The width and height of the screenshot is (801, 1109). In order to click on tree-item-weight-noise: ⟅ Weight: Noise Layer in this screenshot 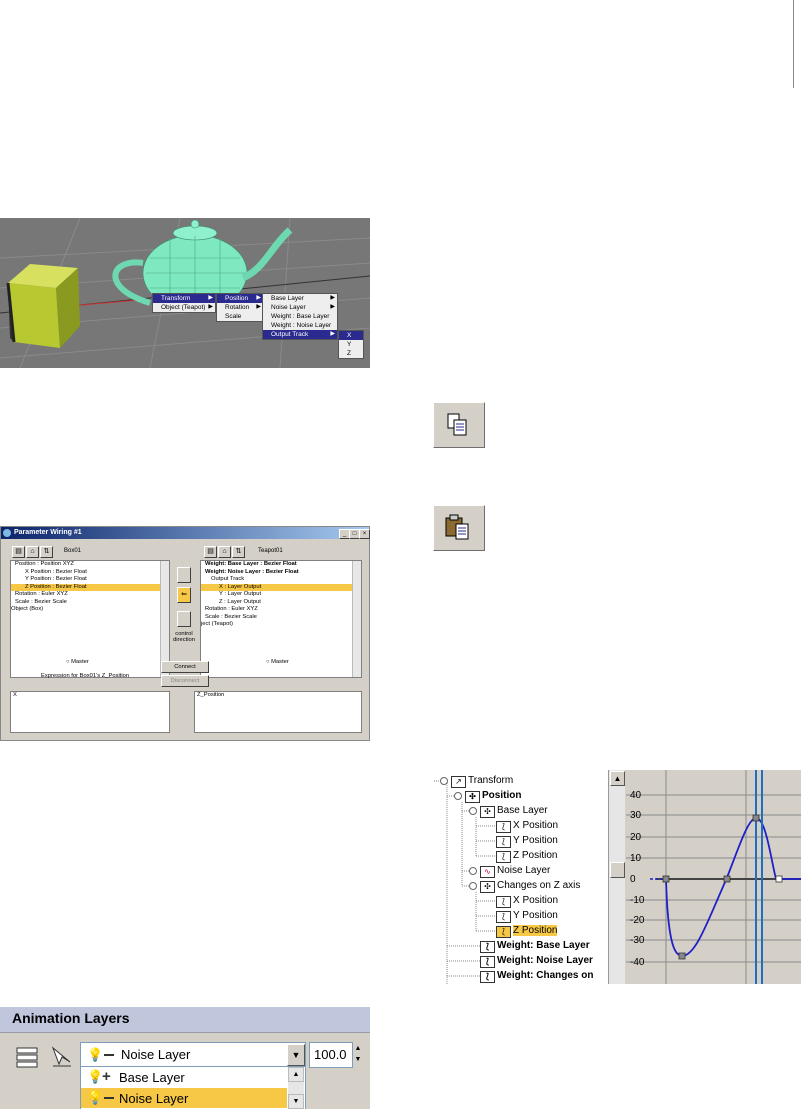, I will do `click(536, 960)`.